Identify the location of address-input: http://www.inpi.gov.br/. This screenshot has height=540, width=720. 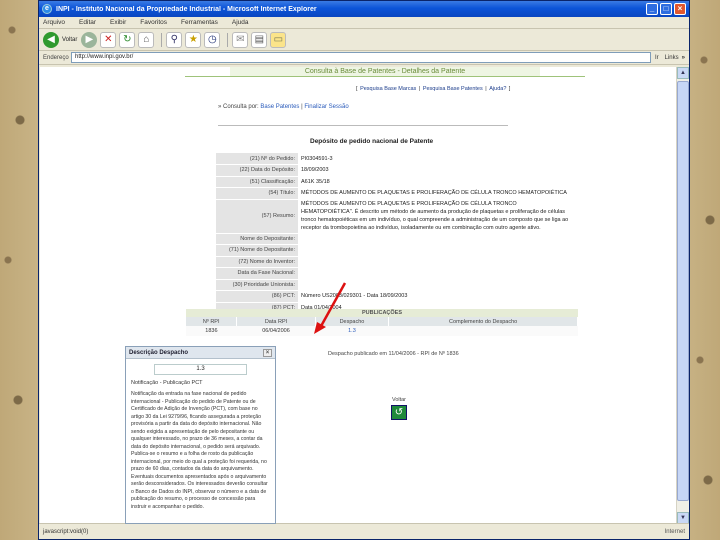
(361, 57).